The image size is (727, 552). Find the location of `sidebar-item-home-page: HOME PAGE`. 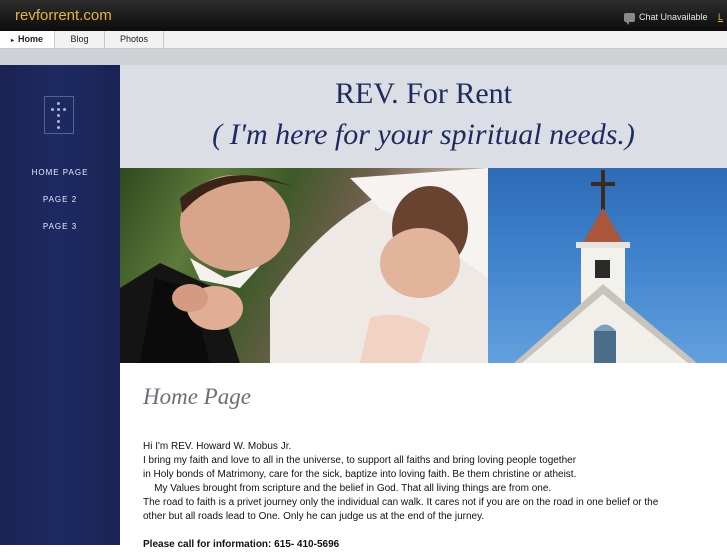

sidebar-item-home-page: HOME PAGE is located at coordinates (60, 172).